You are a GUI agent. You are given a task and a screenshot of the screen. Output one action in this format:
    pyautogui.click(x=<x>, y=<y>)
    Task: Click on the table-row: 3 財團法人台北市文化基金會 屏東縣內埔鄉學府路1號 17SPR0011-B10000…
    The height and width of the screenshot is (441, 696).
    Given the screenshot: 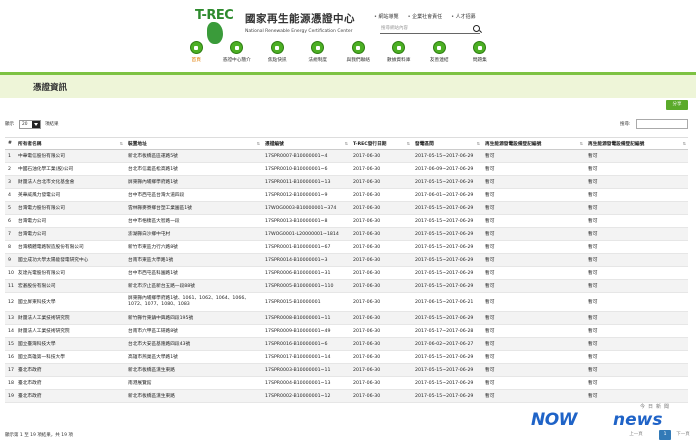 What is the action you would take?
    pyautogui.click(x=346, y=182)
    